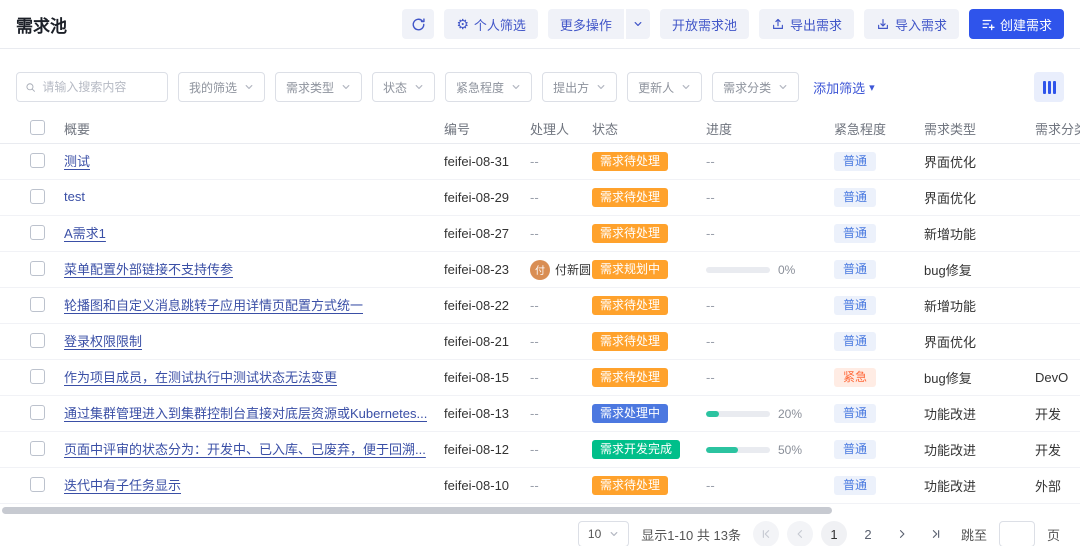 The image size is (1080, 546). I want to click on table-row: test feifei-08-29 -- 需求待处理 -- 普通 界面优化, so click(540, 198).